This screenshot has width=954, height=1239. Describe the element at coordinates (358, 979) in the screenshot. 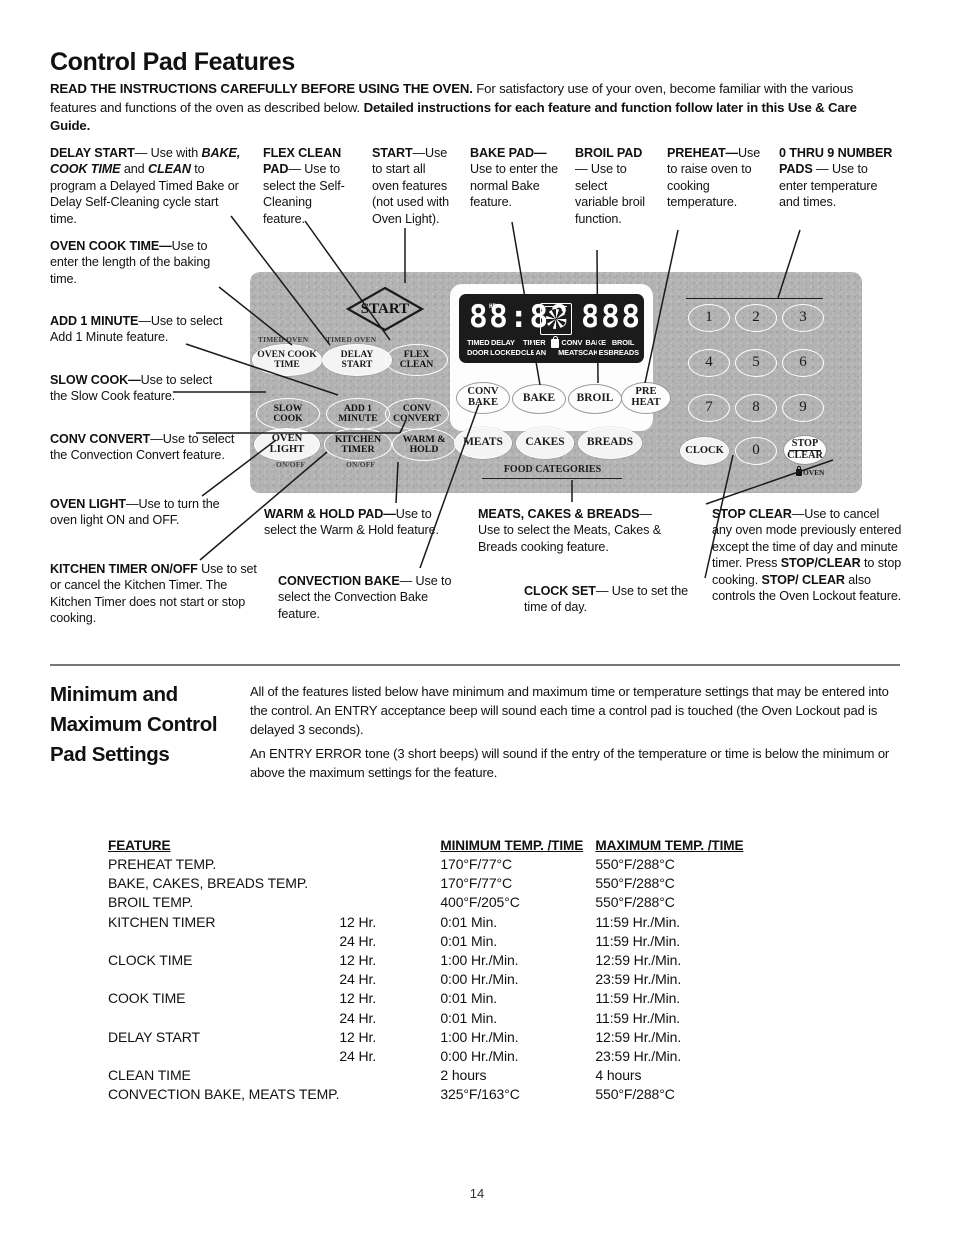

I see `cell-hour-mode: 24 Hr.` at that location.